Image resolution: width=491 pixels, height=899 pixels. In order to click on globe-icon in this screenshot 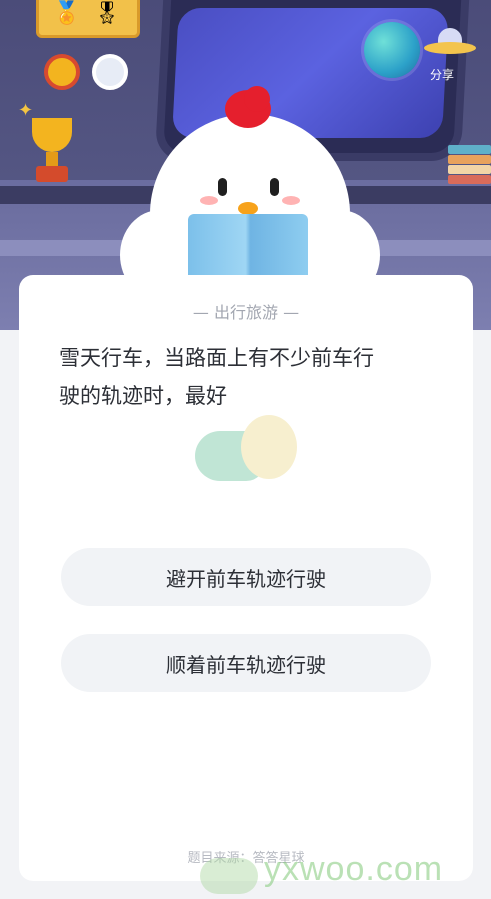, I will do `click(392, 50)`.